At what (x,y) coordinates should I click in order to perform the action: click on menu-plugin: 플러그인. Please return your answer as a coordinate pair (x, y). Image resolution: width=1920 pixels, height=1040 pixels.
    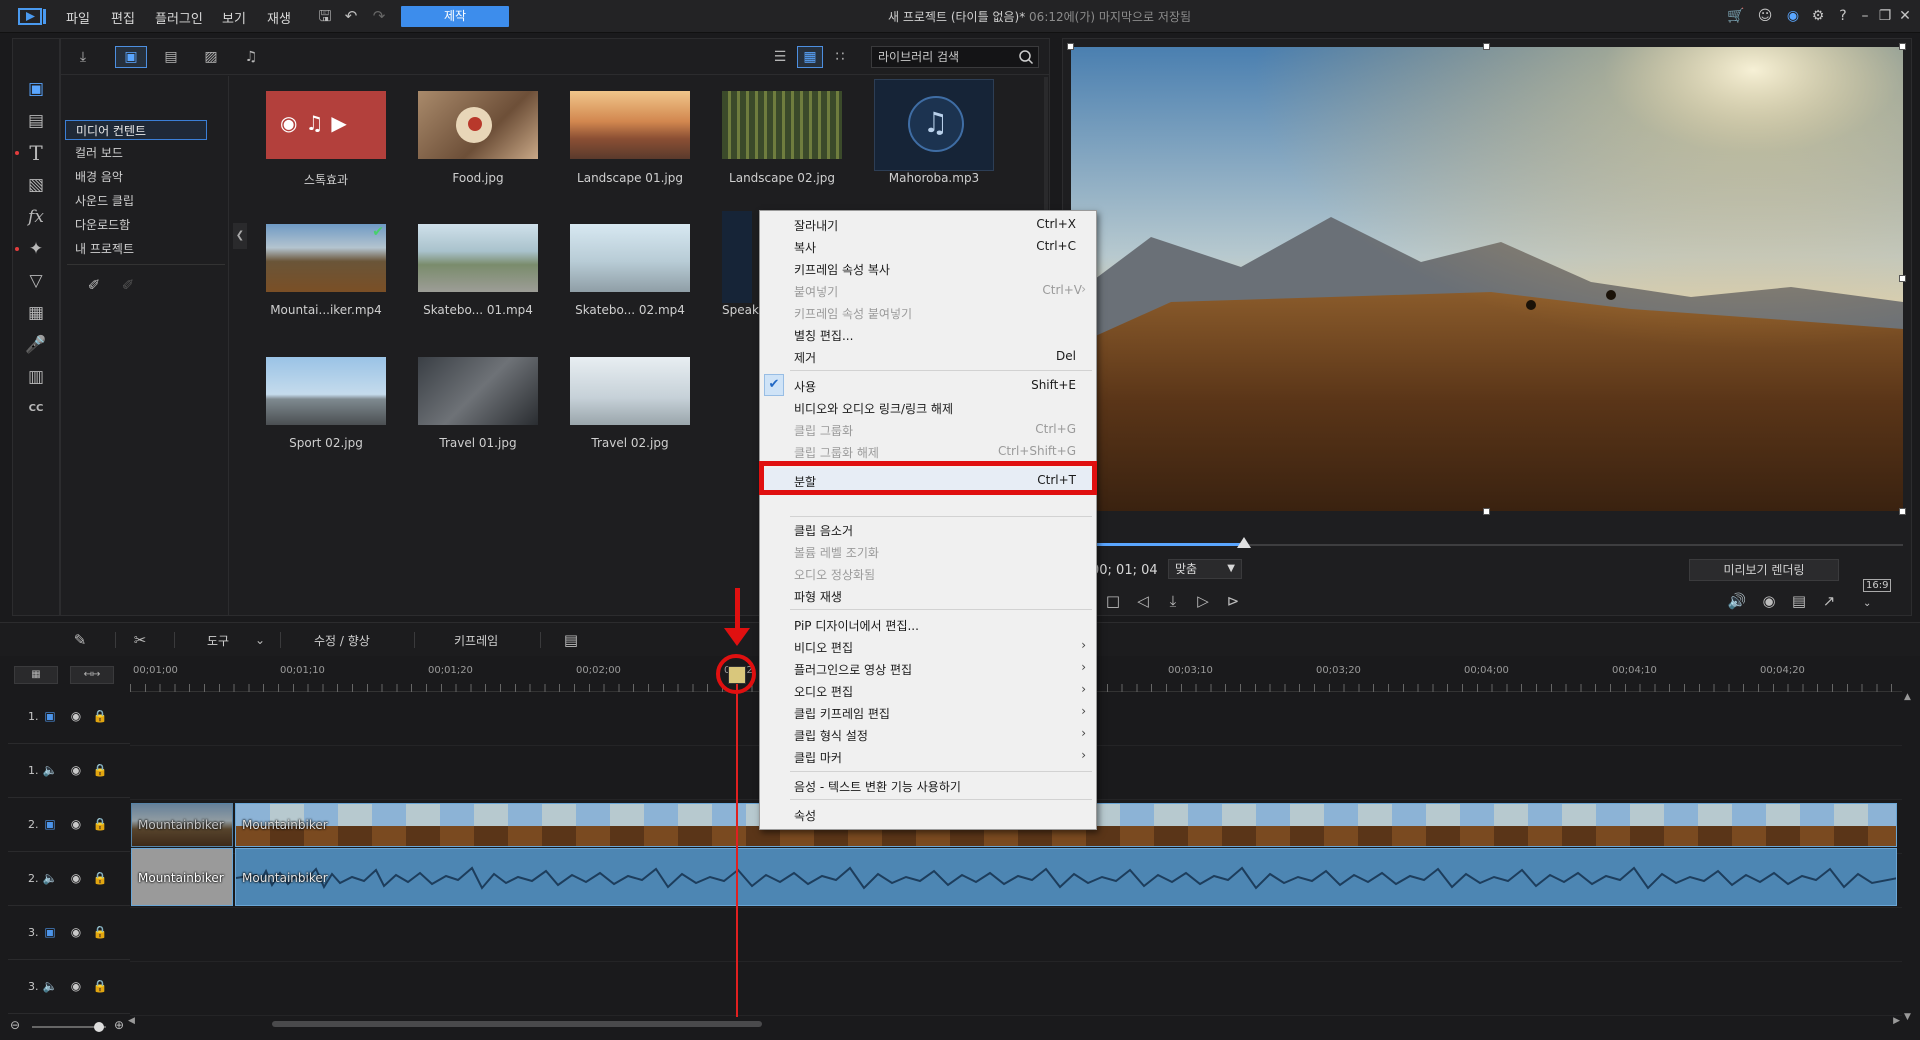
    Looking at the image, I should click on (179, 17).